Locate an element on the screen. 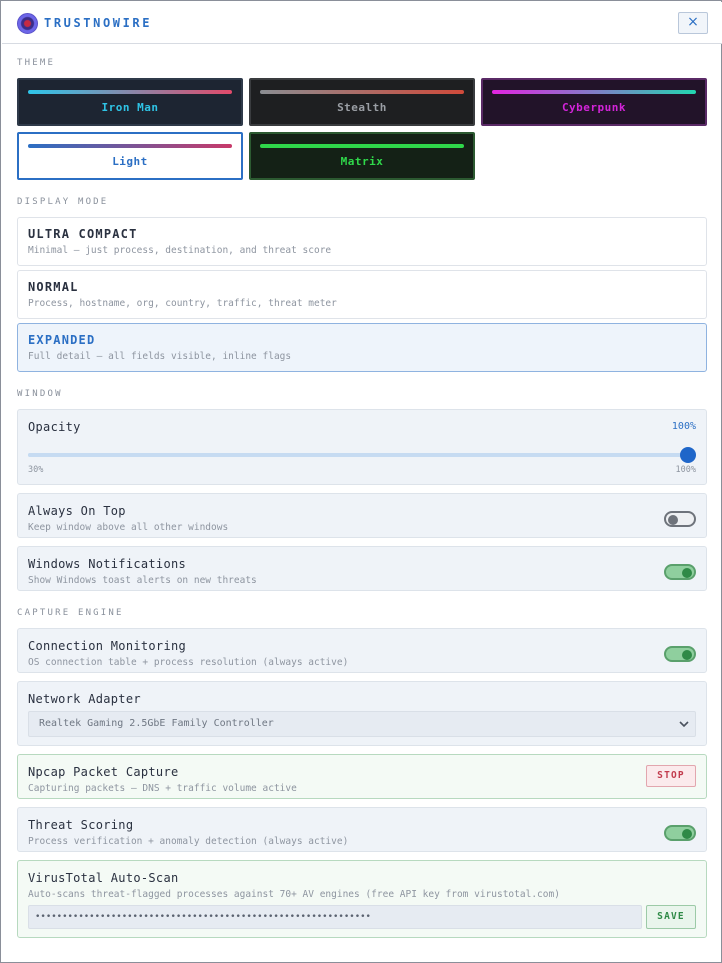 The height and width of the screenshot is (963, 722). theme-card-light: Light is located at coordinates (130, 156).